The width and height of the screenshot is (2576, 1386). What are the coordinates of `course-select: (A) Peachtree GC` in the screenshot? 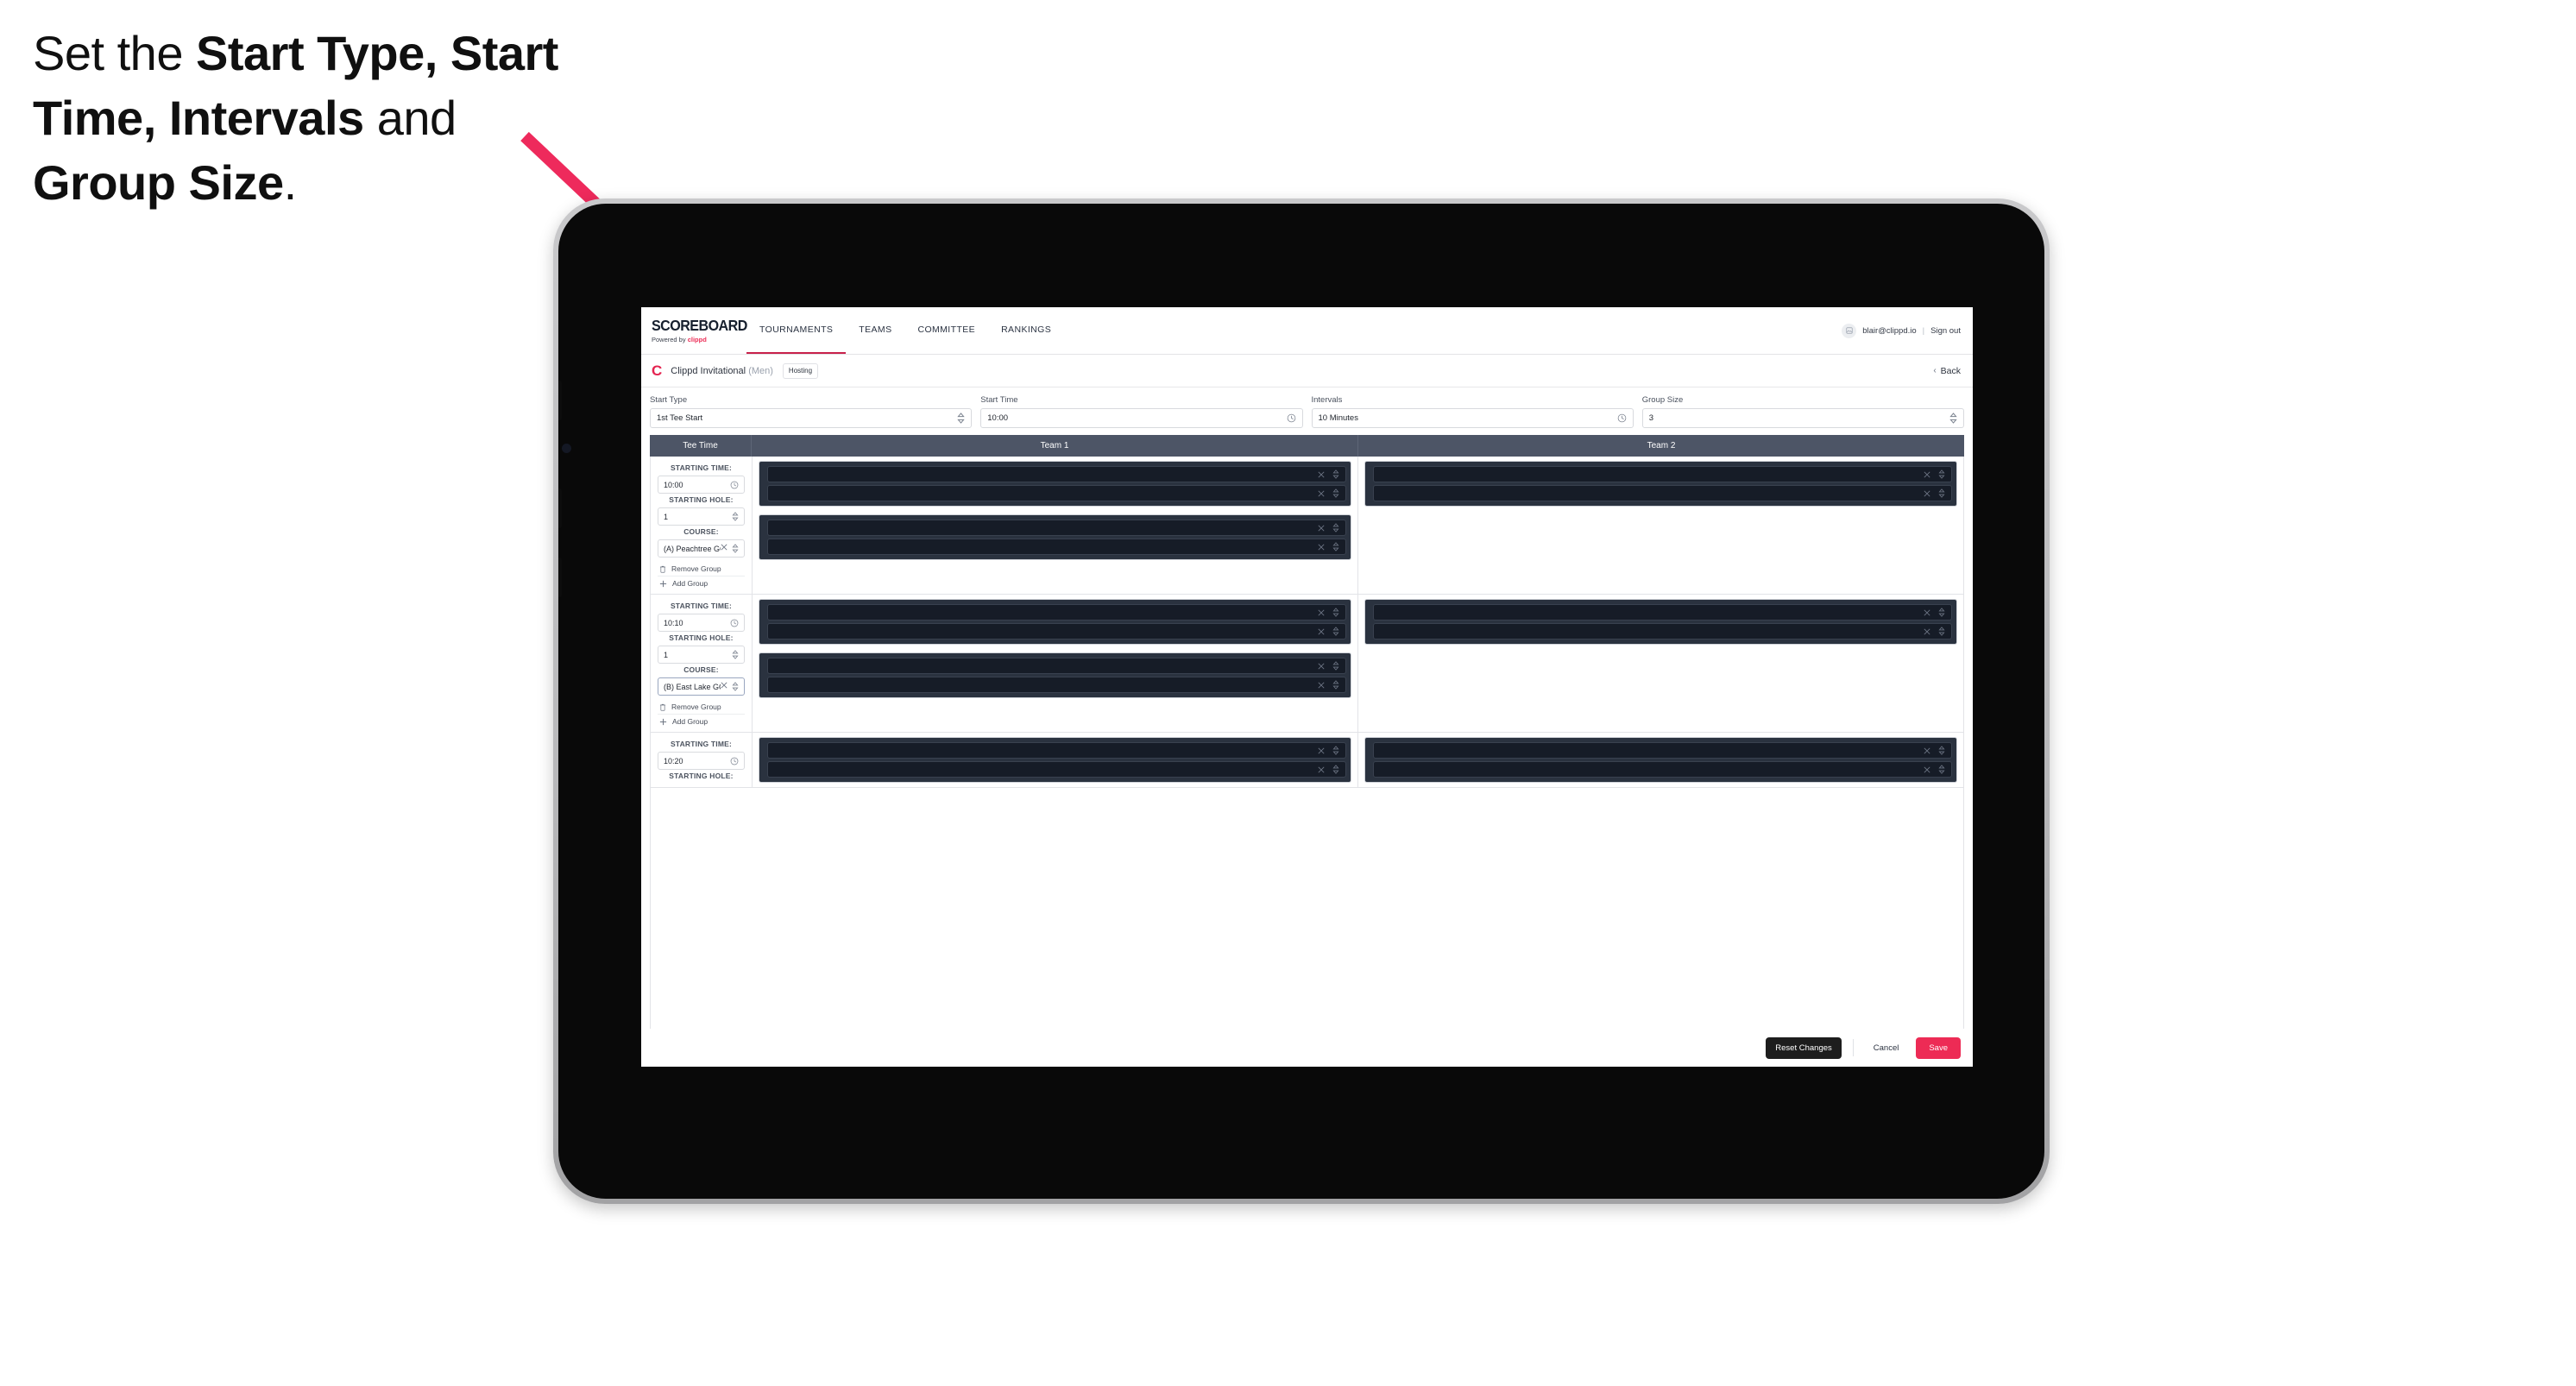 It's located at (702, 549).